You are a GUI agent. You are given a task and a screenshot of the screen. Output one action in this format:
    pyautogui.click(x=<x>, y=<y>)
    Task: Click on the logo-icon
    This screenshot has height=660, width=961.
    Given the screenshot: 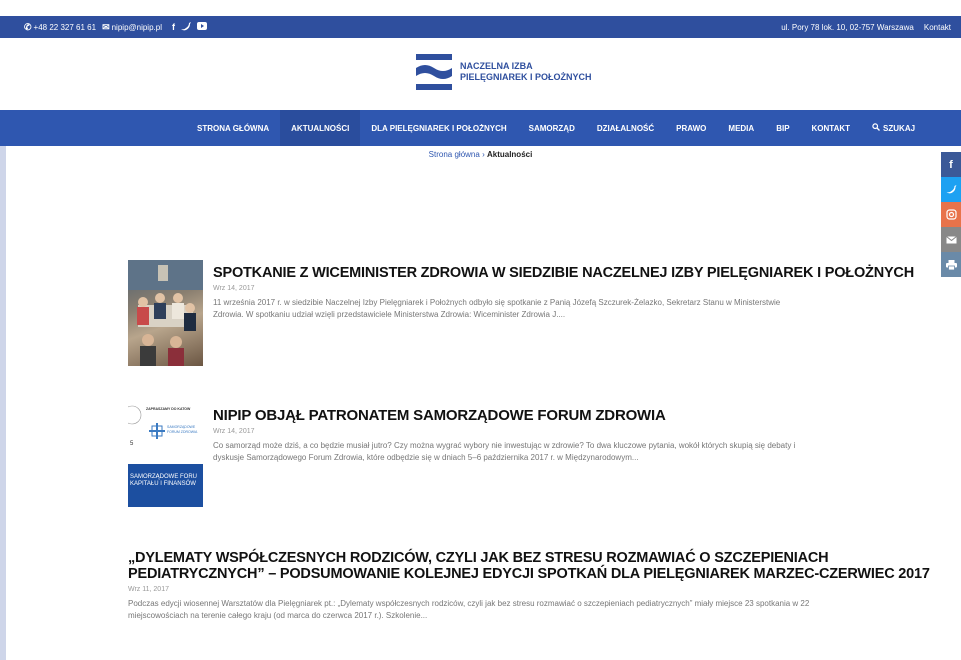 What is the action you would take?
    pyautogui.click(x=434, y=72)
    